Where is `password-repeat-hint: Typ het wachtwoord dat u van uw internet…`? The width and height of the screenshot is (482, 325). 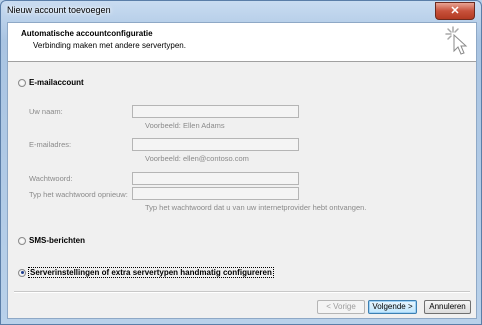 password-repeat-hint: Typ het wachtwoord dat u van uw internet… is located at coordinates (256, 207).